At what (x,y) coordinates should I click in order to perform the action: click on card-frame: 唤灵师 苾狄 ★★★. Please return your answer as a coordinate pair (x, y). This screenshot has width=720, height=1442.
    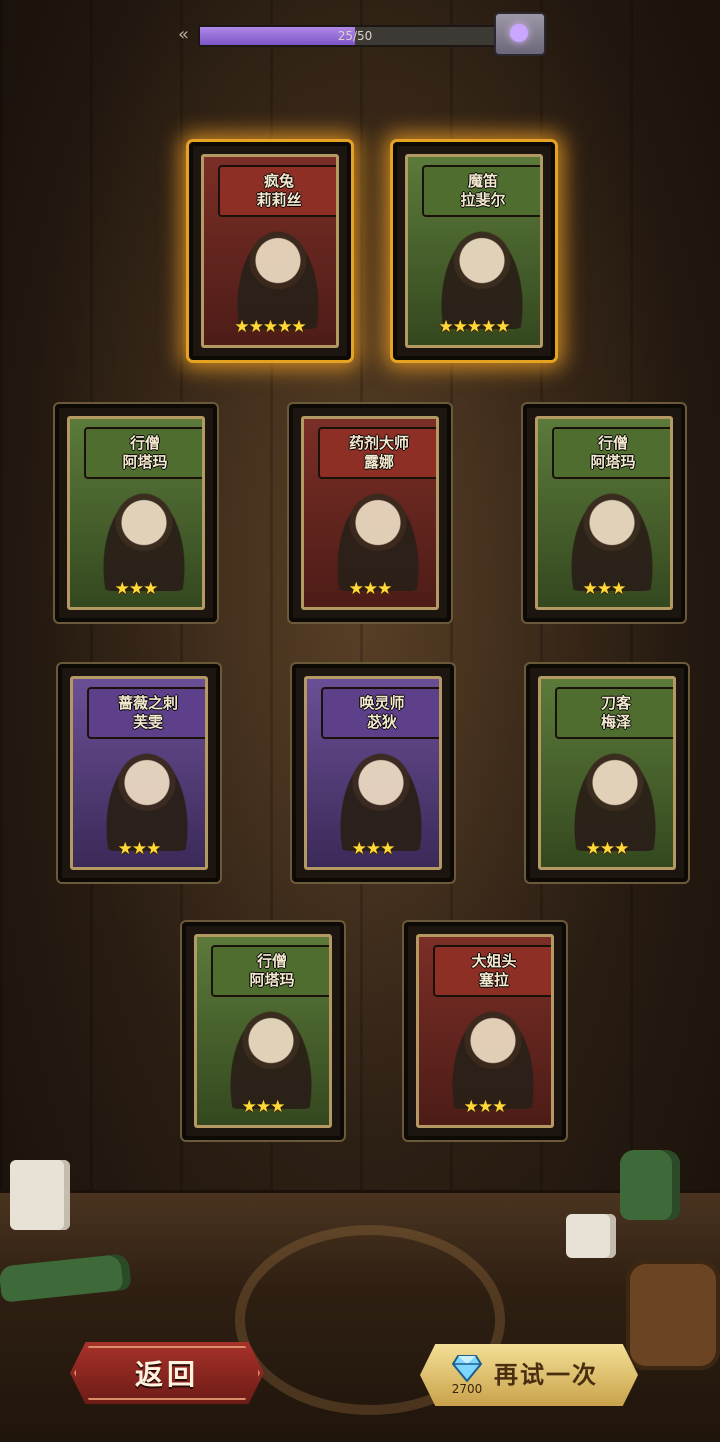
    Looking at the image, I should click on (373, 773).